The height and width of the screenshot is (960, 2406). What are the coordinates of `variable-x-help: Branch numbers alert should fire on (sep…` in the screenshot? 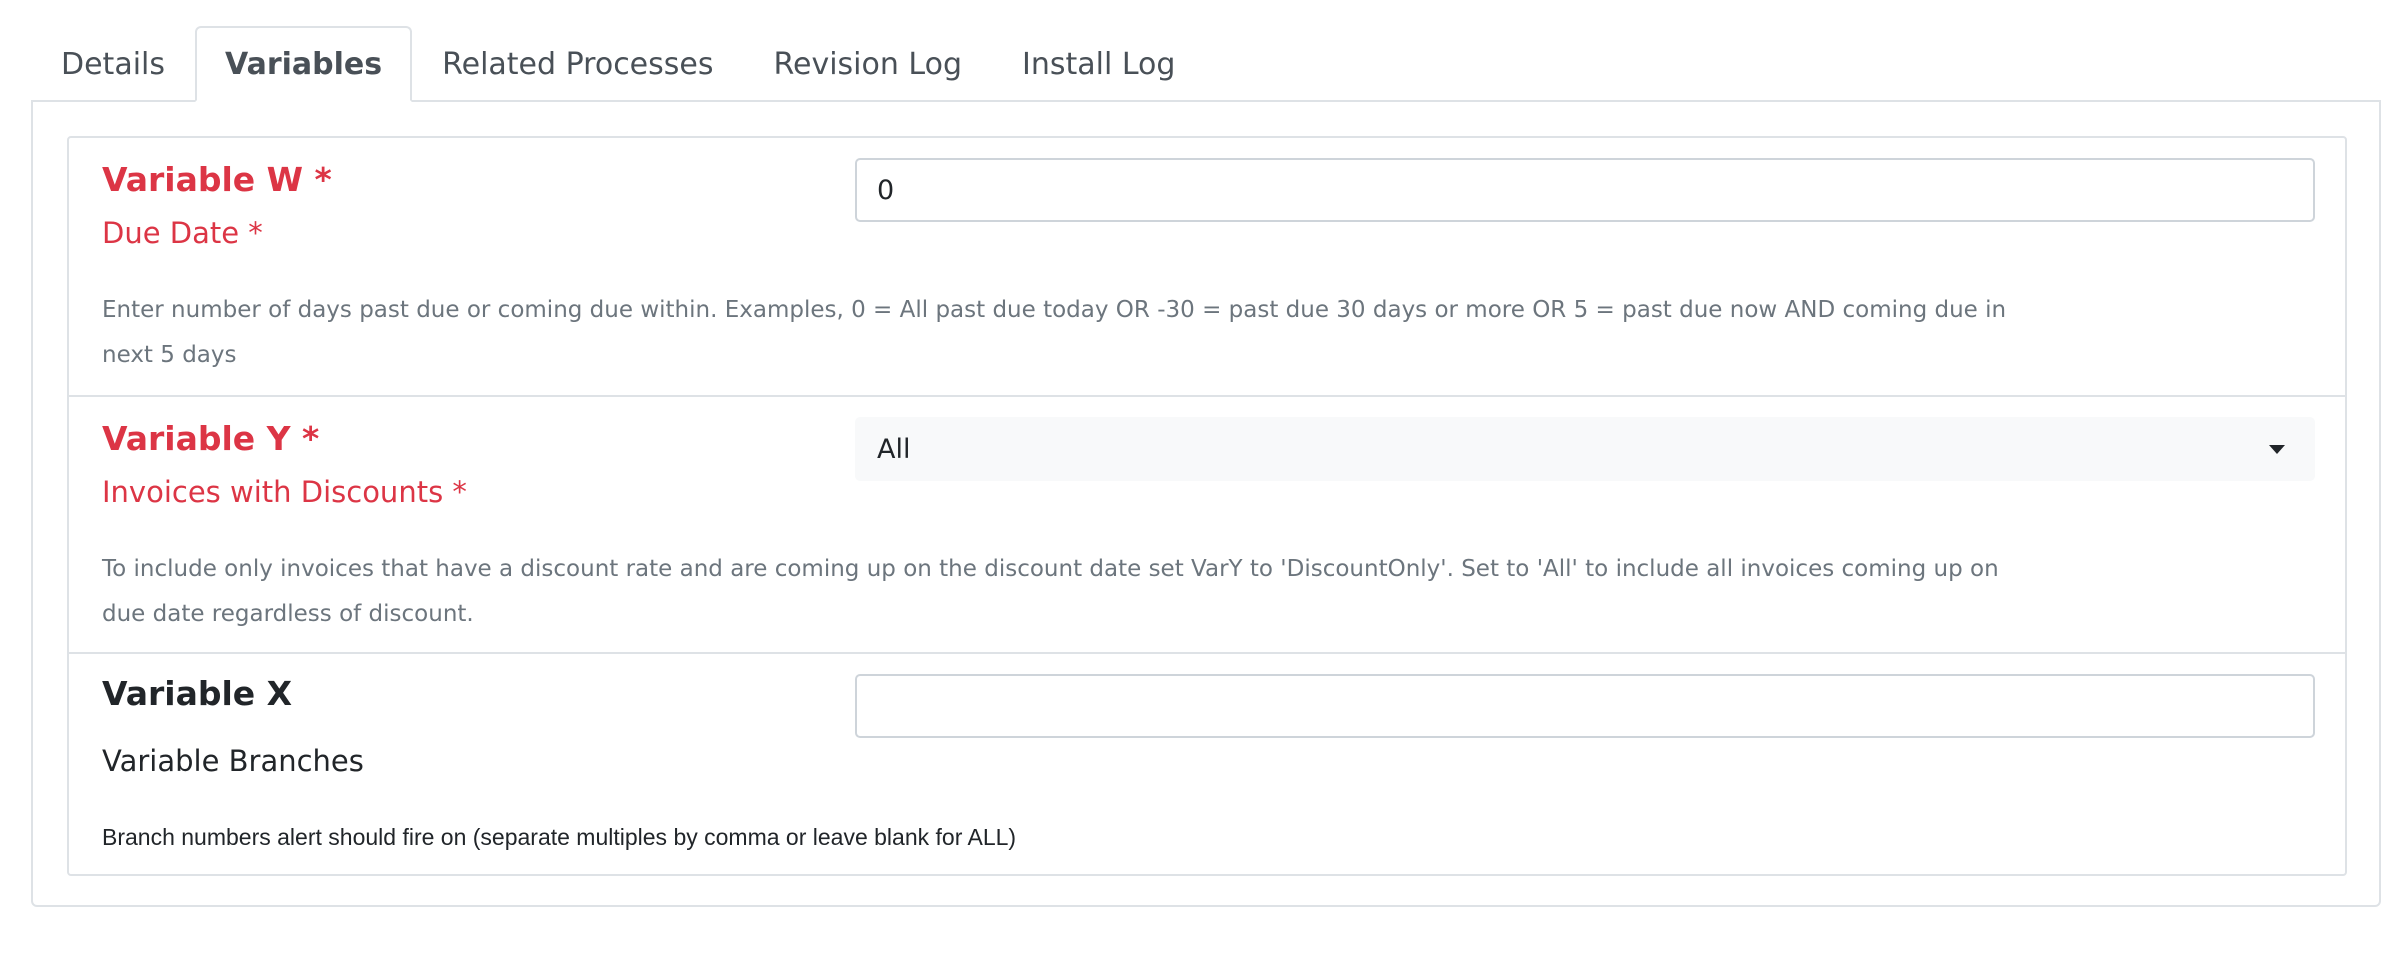 It's located at (559, 837).